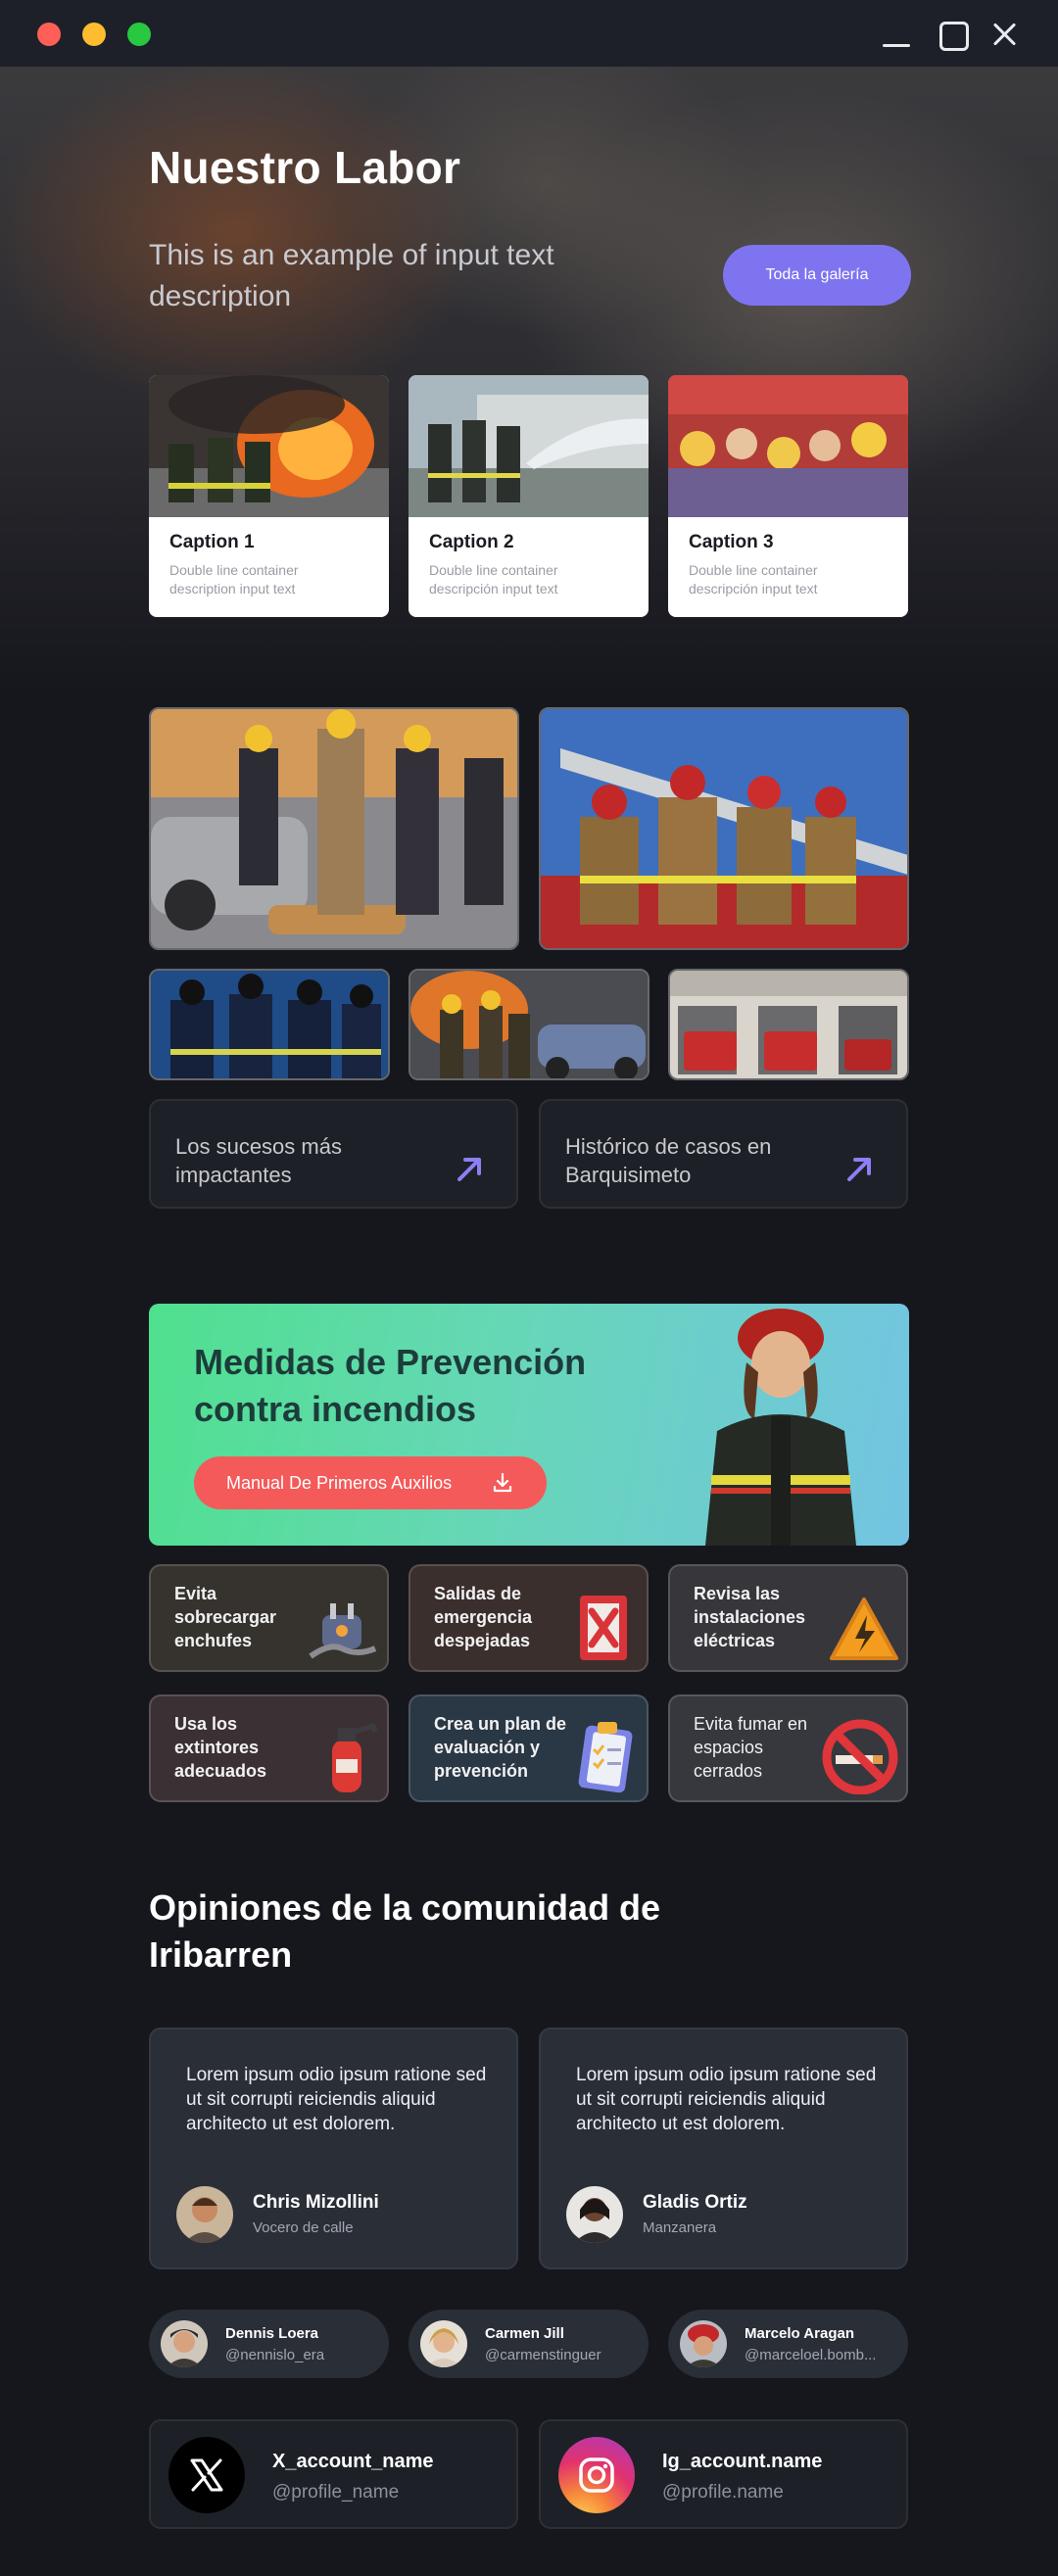 This screenshot has width=1058, height=2576. Describe the element at coordinates (731, 542) in the screenshot. I see `caption-title: Caption 3` at that location.